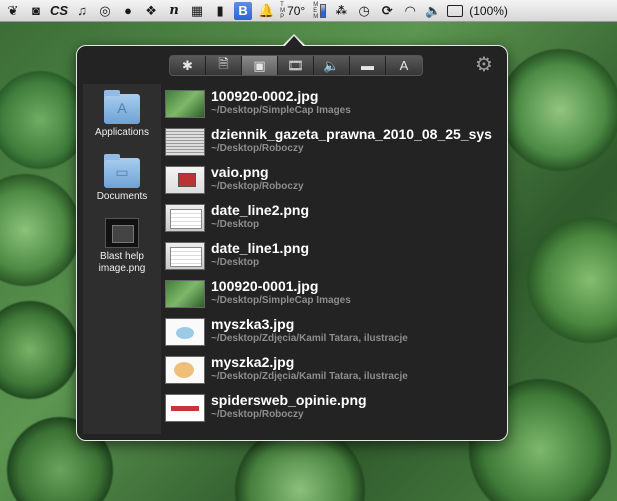 The height and width of the screenshot is (501, 617). Describe the element at coordinates (455, 10) in the screenshot. I see `battery-icon` at that location.